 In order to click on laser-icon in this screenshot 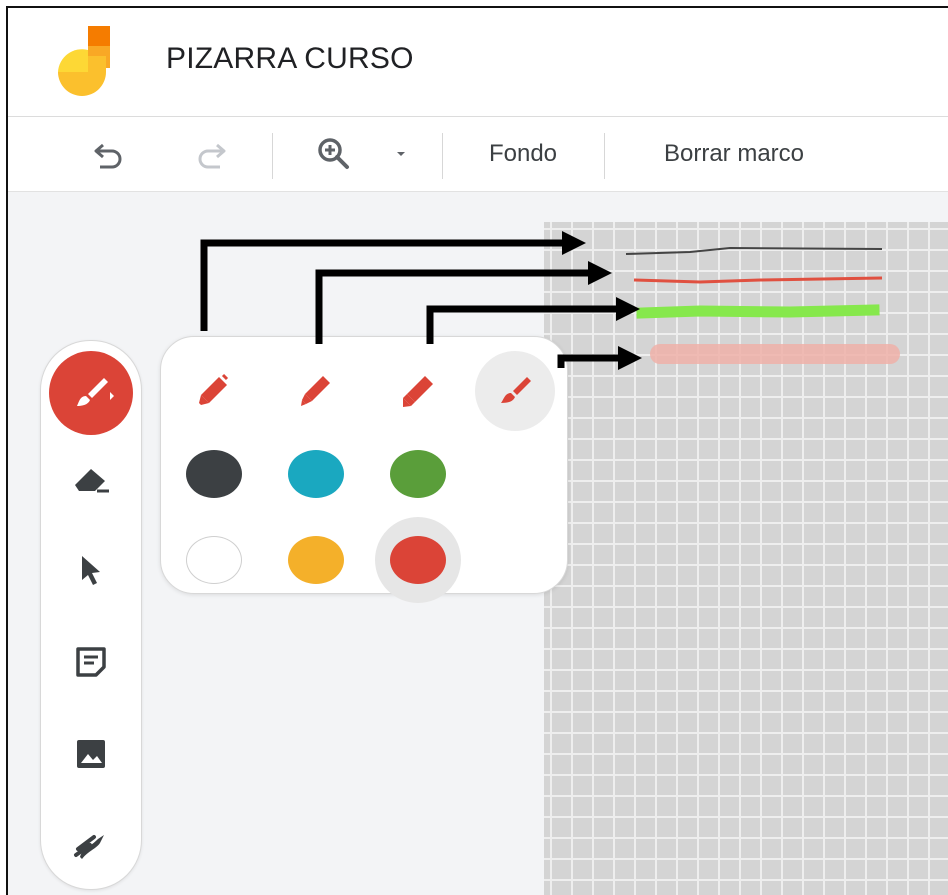, I will do `click(89, 847)`.